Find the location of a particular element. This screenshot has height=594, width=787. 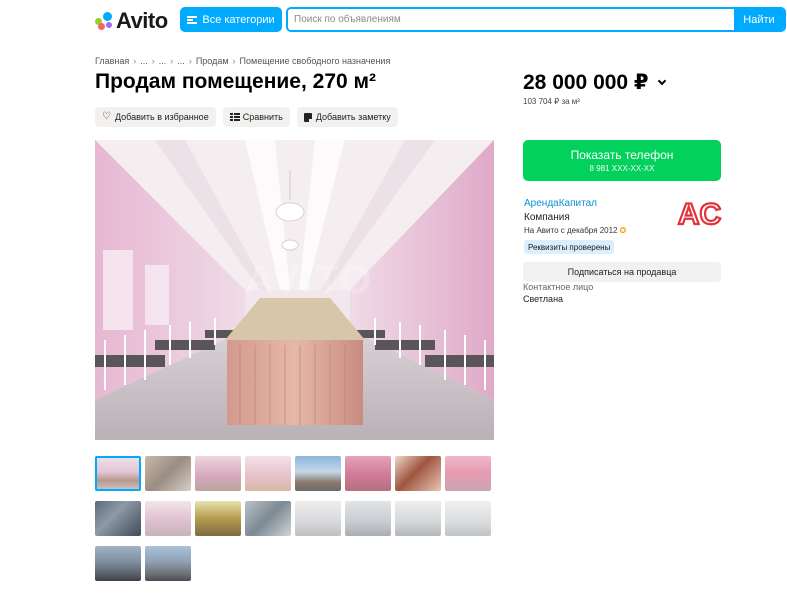

search-button: Найти is located at coordinates (759, 19).